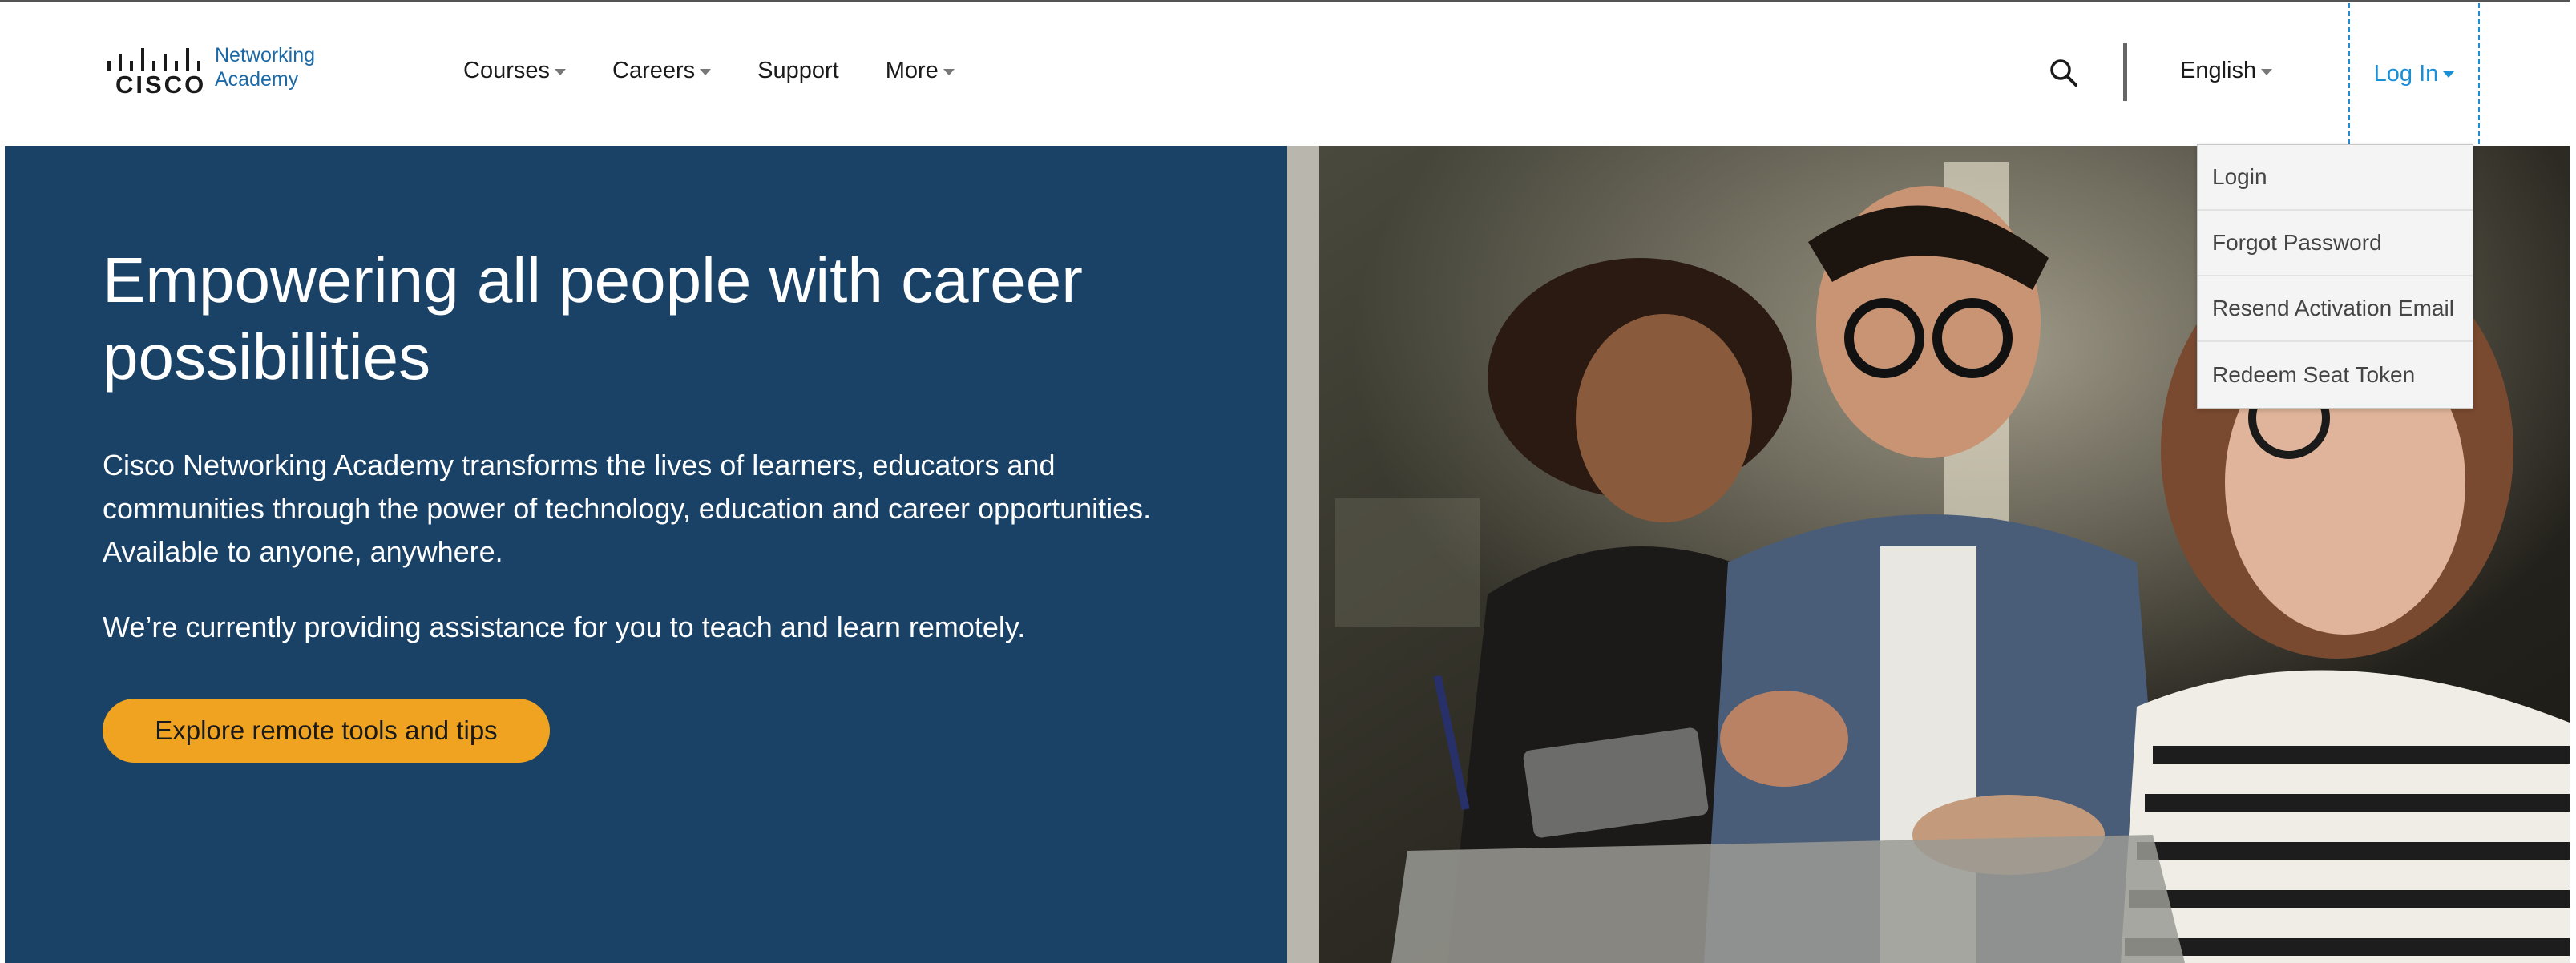 Image resolution: width=2576 pixels, height=963 pixels. What do you see at coordinates (2336, 375) in the screenshot?
I see `menu-item-redeem-seat-token: Redeem Seat Token` at bounding box center [2336, 375].